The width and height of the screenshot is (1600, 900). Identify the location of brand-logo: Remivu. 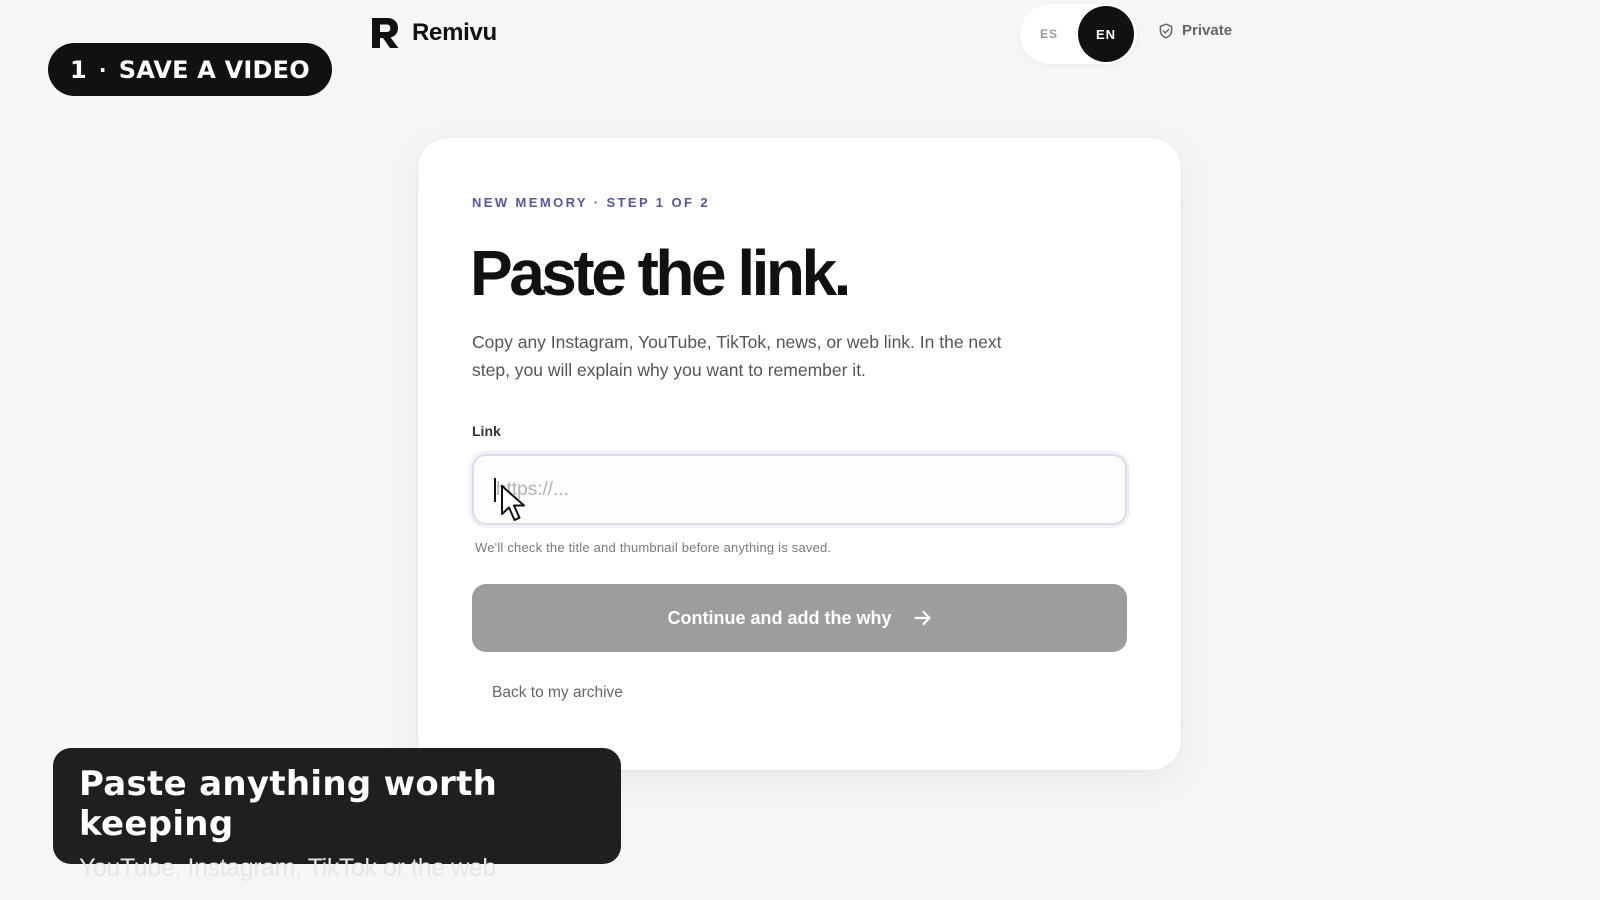
(433, 33).